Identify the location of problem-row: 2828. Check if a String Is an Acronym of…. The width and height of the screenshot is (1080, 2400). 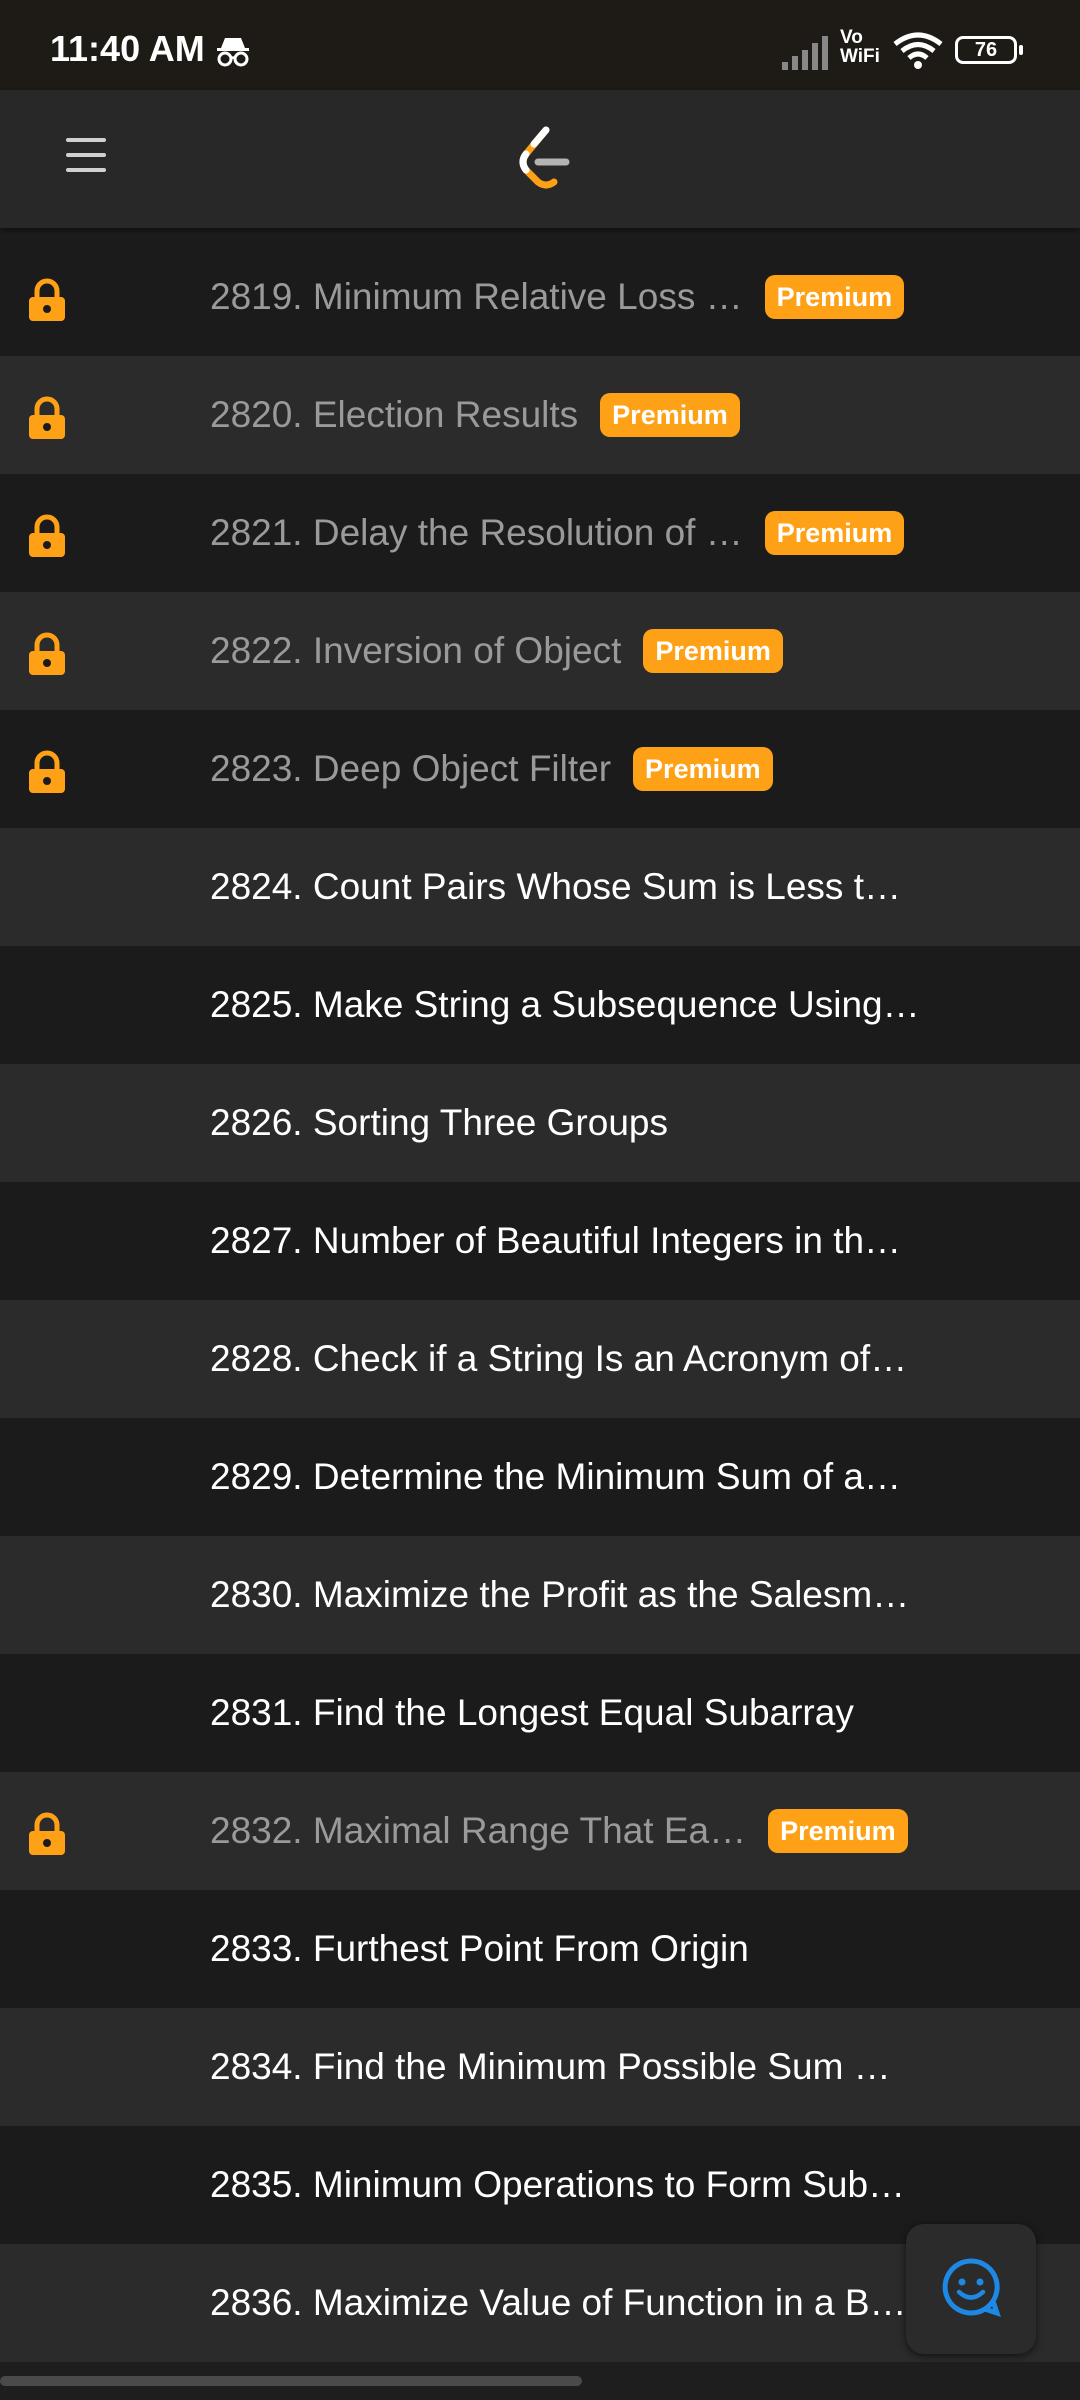
(540, 1359).